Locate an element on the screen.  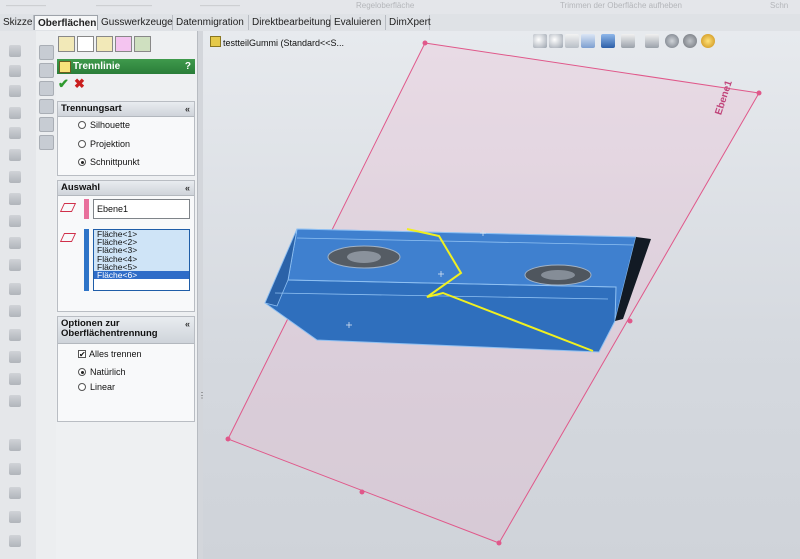
toolbar-ghost-text: ——————— is located at coordinates (124, 5).